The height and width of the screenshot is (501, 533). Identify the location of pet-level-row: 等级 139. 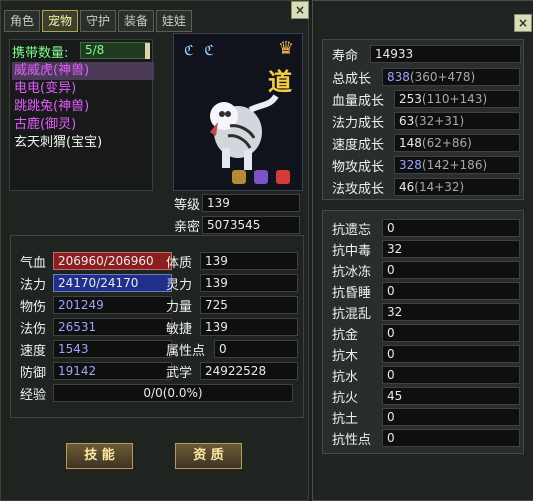
(237, 203).